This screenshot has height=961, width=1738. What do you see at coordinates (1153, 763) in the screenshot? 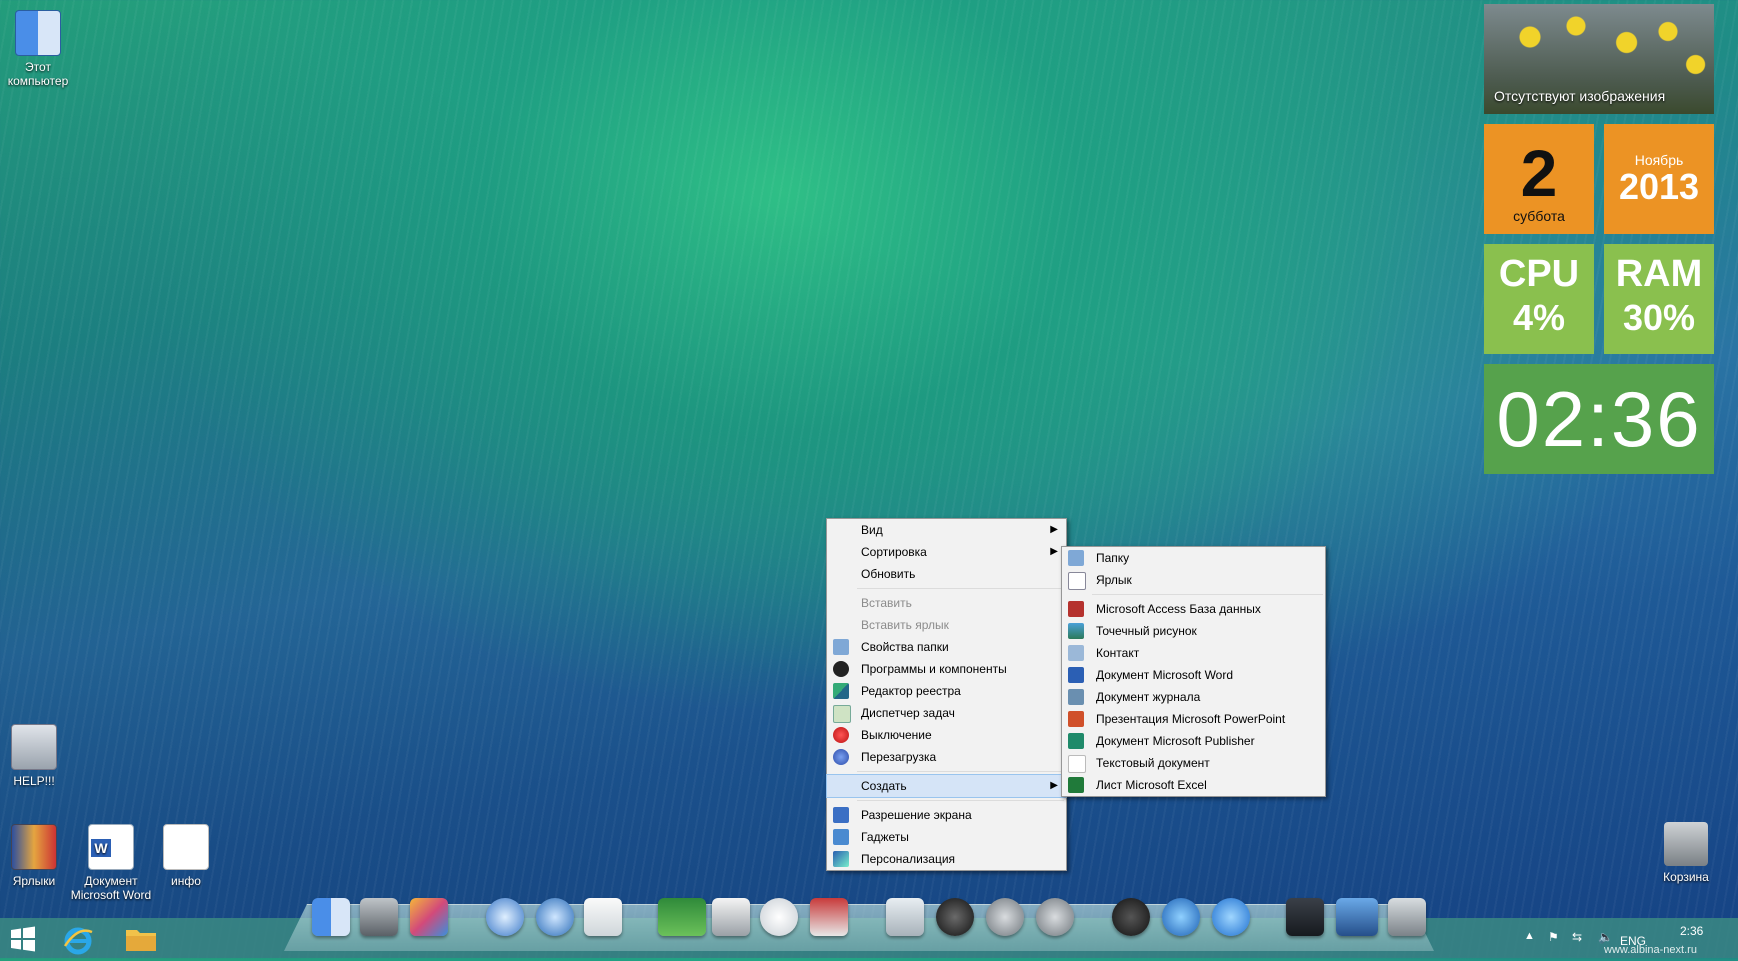
I see `menu-item-label: Текстовый документ` at bounding box center [1153, 763].